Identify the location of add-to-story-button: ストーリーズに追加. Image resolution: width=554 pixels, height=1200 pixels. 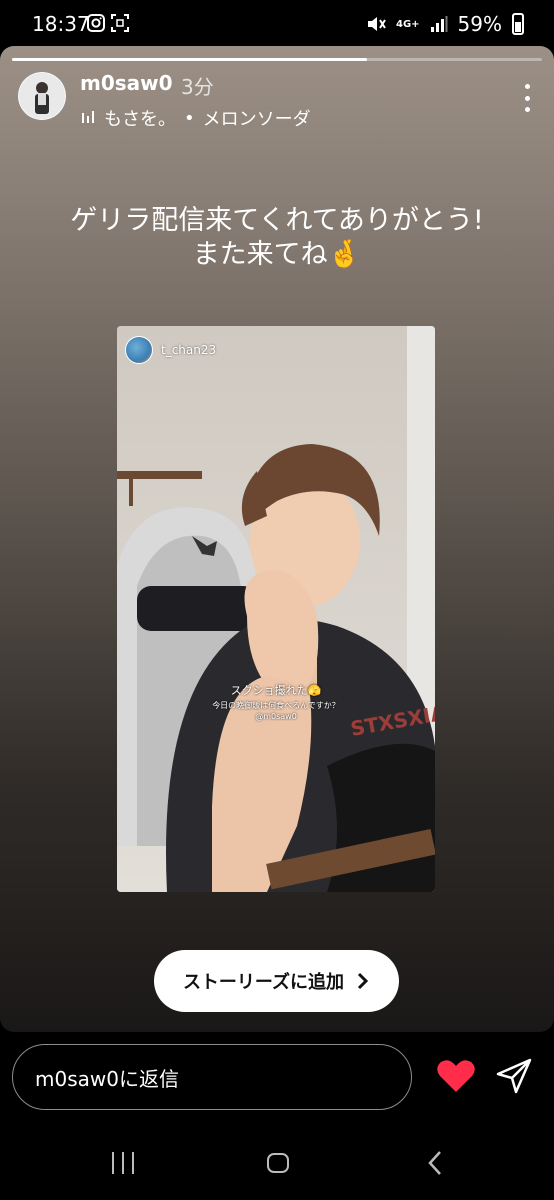
(276, 981).